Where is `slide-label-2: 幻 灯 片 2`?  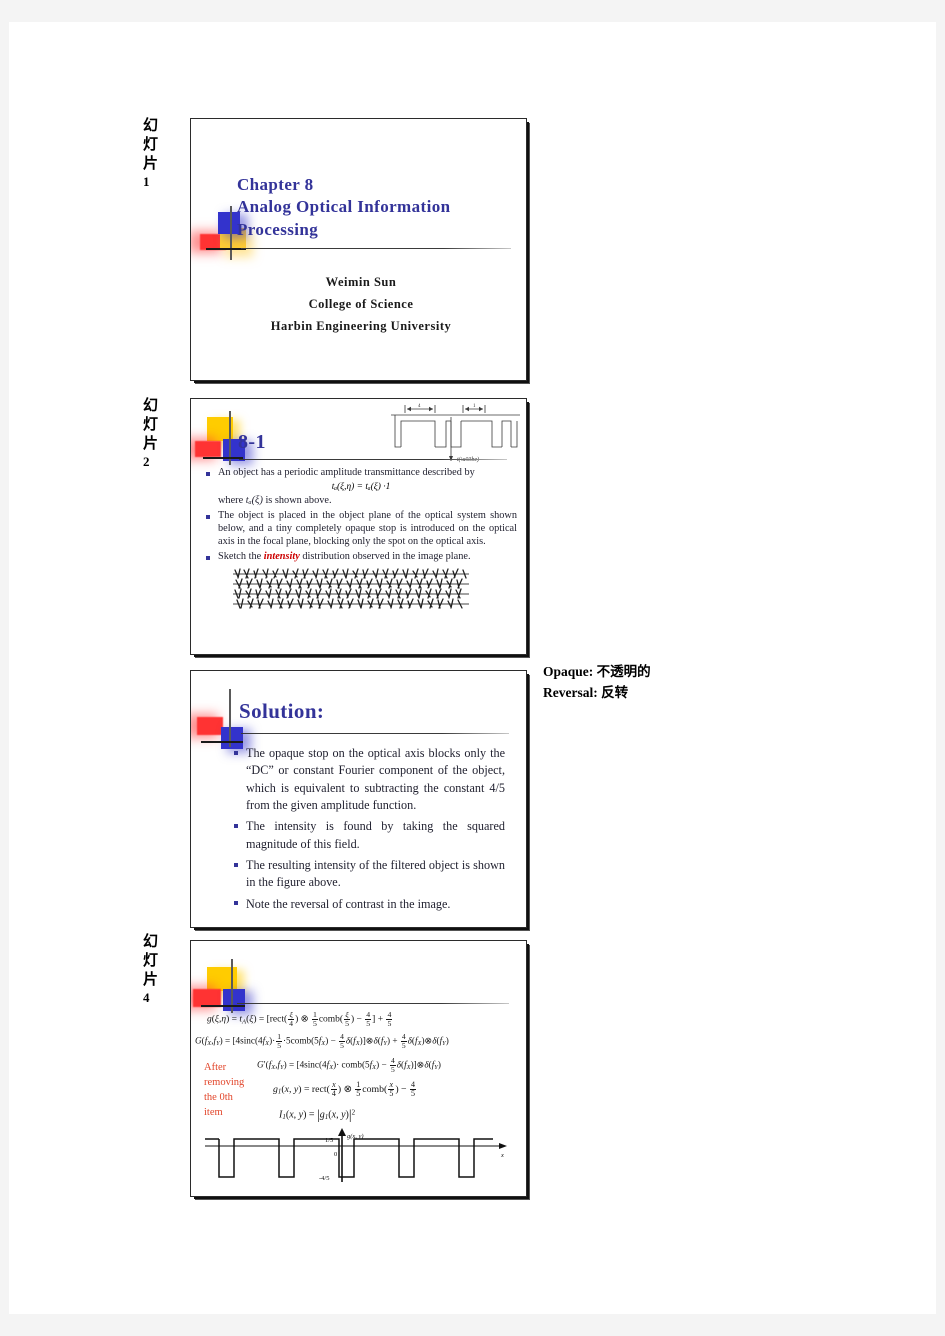
slide-label-2: 幻 灯 片 2 is located at coordinates (160, 433).